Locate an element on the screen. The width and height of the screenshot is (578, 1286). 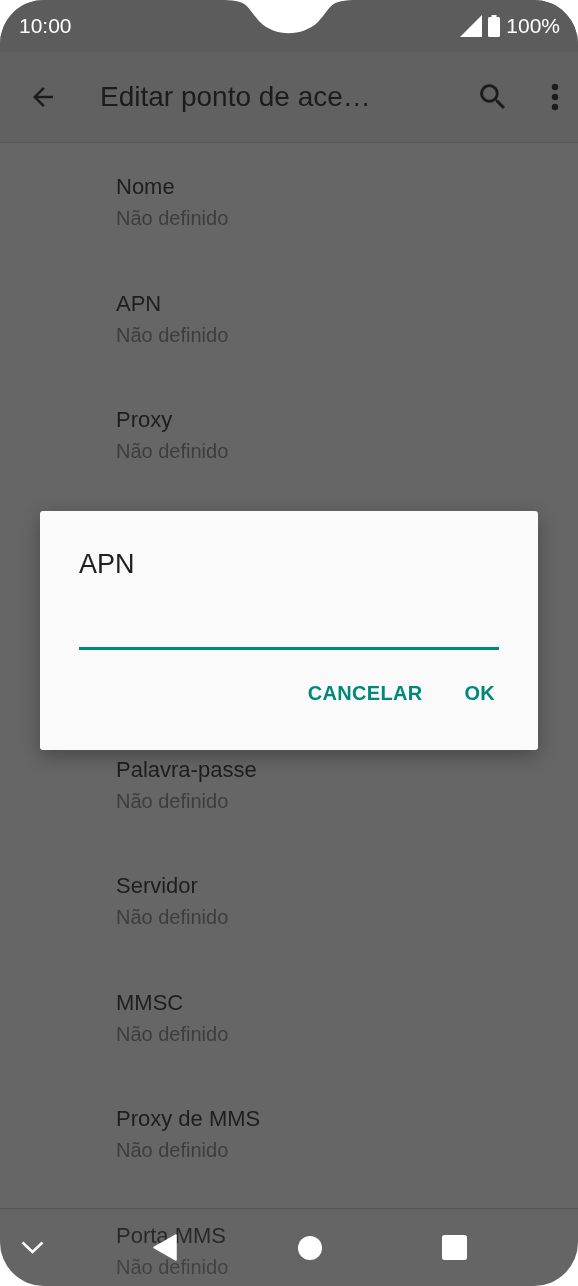
setting-title: Nome is located at coordinates (145, 187).